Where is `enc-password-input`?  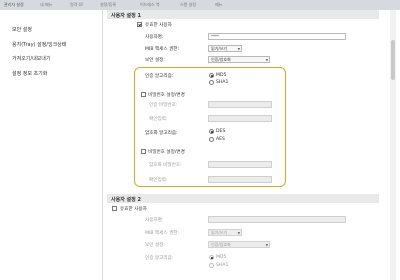 enc-password-input is located at coordinates (240, 164).